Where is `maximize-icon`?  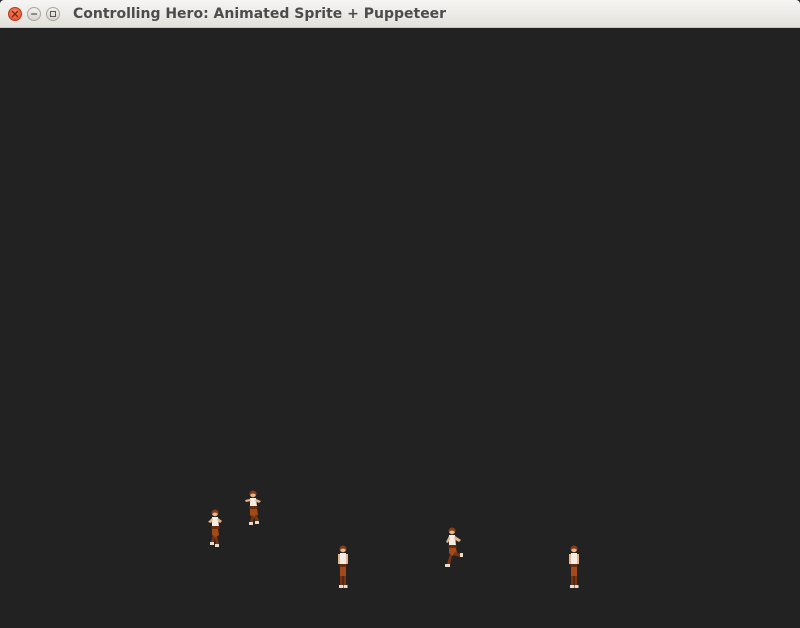
maximize-icon is located at coordinates (53, 14).